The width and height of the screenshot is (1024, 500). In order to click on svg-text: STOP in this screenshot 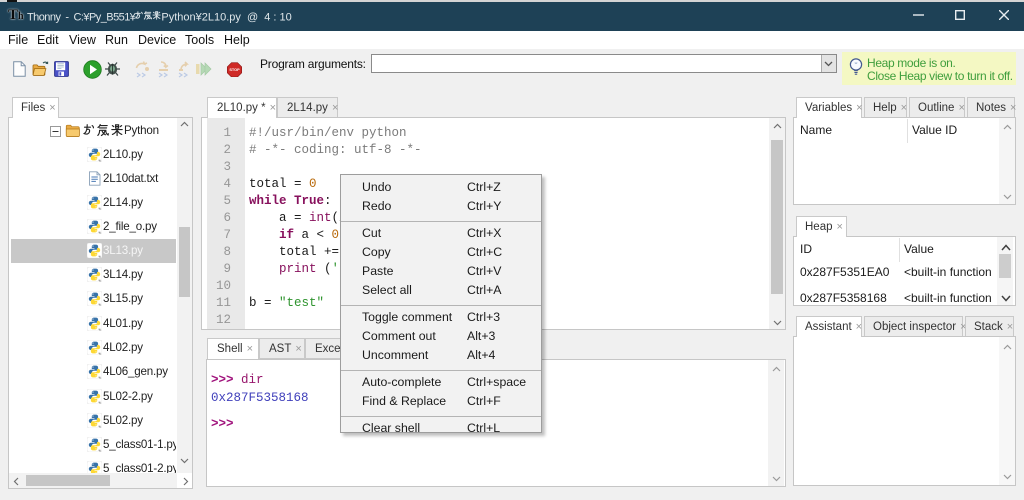, I will do `click(234, 70)`.